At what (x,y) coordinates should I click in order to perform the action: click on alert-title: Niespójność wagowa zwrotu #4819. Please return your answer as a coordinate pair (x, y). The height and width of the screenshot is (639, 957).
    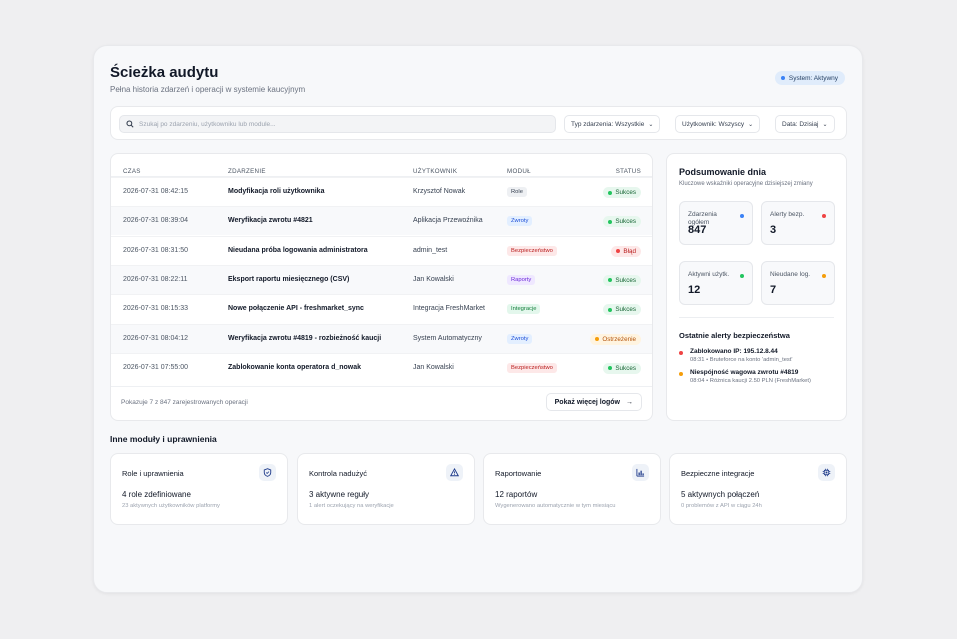
    Looking at the image, I should click on (744, 372).